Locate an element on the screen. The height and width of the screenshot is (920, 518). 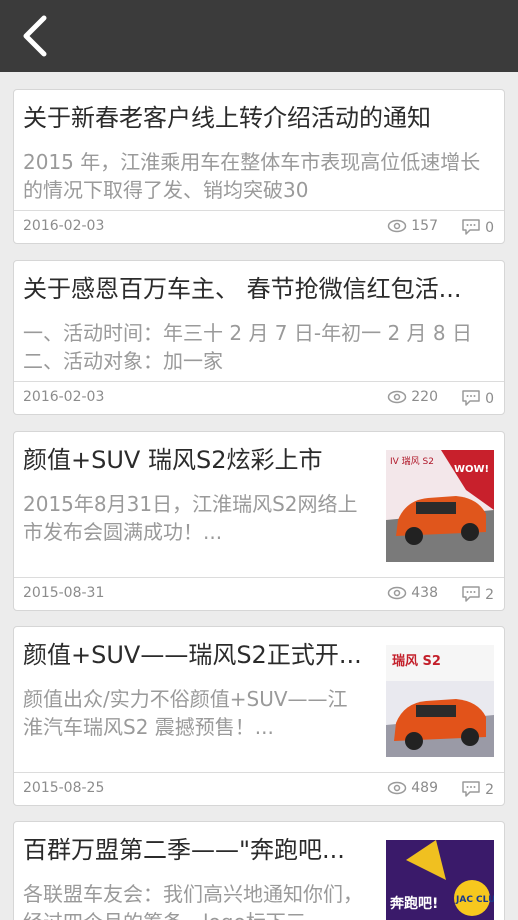
article-date: 2015-08-25 is located at coordinates (64, 788).